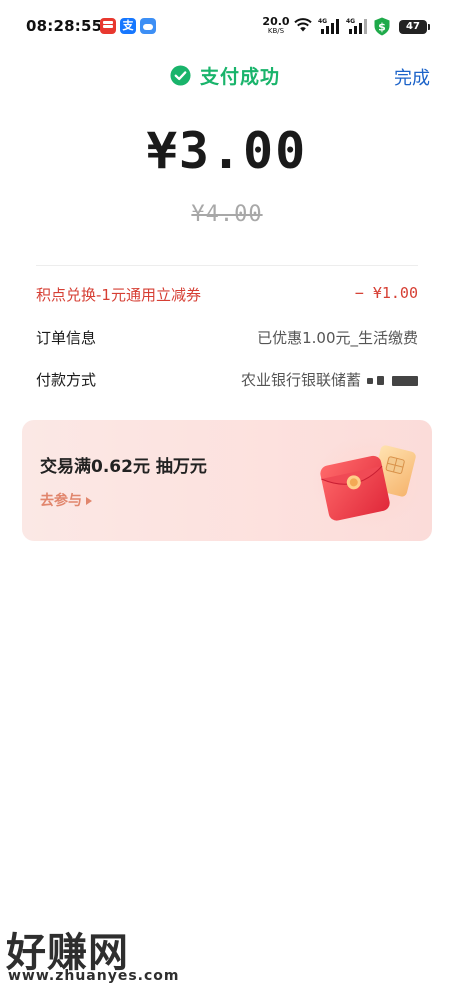  Describe the element at coordinates (227, 480) in the screenshot. I see `promo-card: 交易满0.62元 抽万元 去参与` at that location.